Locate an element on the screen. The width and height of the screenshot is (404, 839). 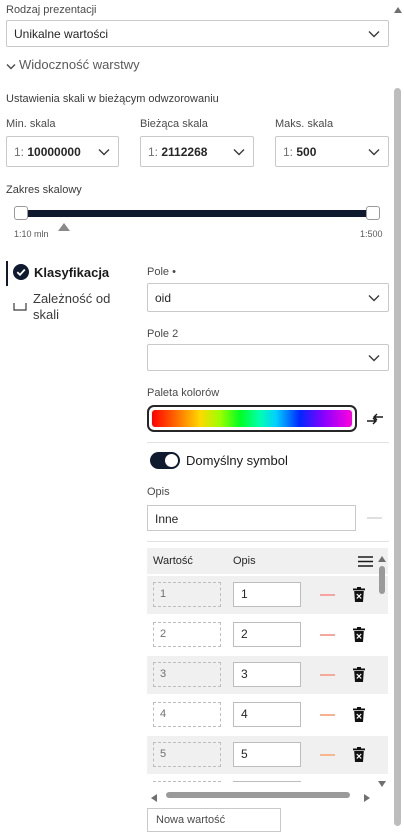
min-scale-label: Min. skala is located at coordinates (31, 124).